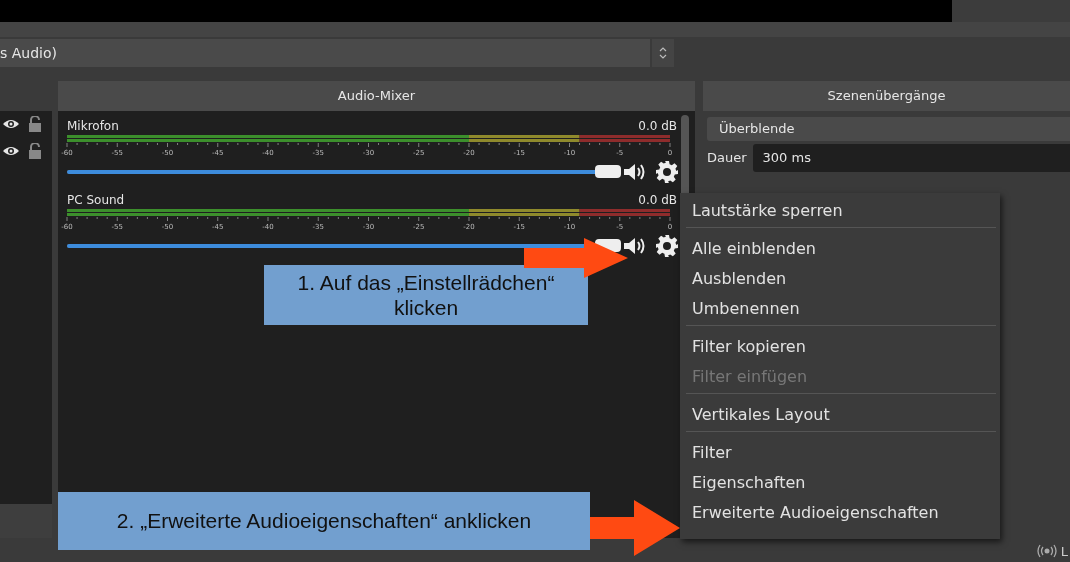  I want to click on annotation-callout: 2. „Erweiterte Audioeigenschaften“ anklicken, so click(324, 521).